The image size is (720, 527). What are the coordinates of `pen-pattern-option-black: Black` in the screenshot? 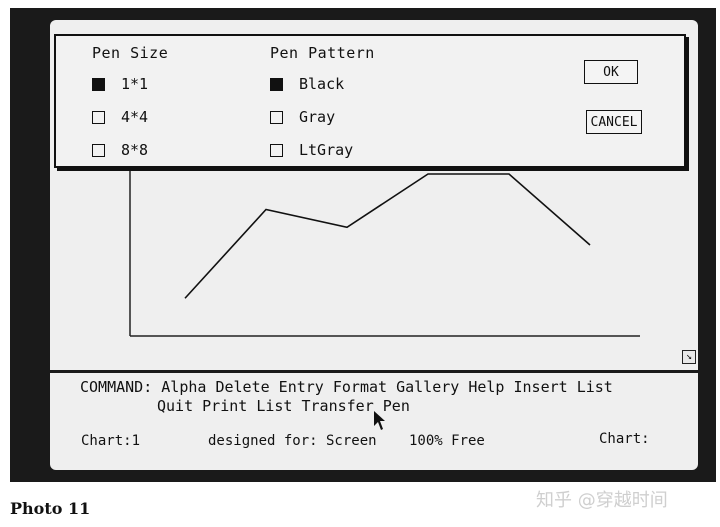 It's located at (307, 84).